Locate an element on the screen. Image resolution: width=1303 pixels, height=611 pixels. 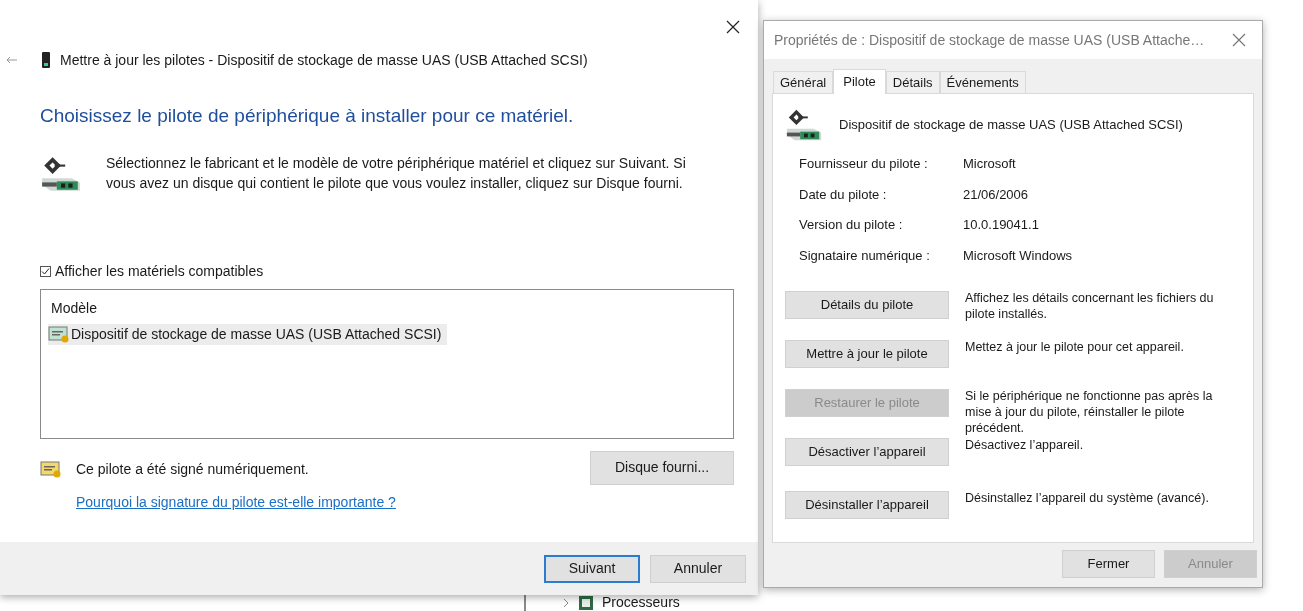
signature-status: Ce pilote a été signé numériquement. is located at coordinates (192, 469).